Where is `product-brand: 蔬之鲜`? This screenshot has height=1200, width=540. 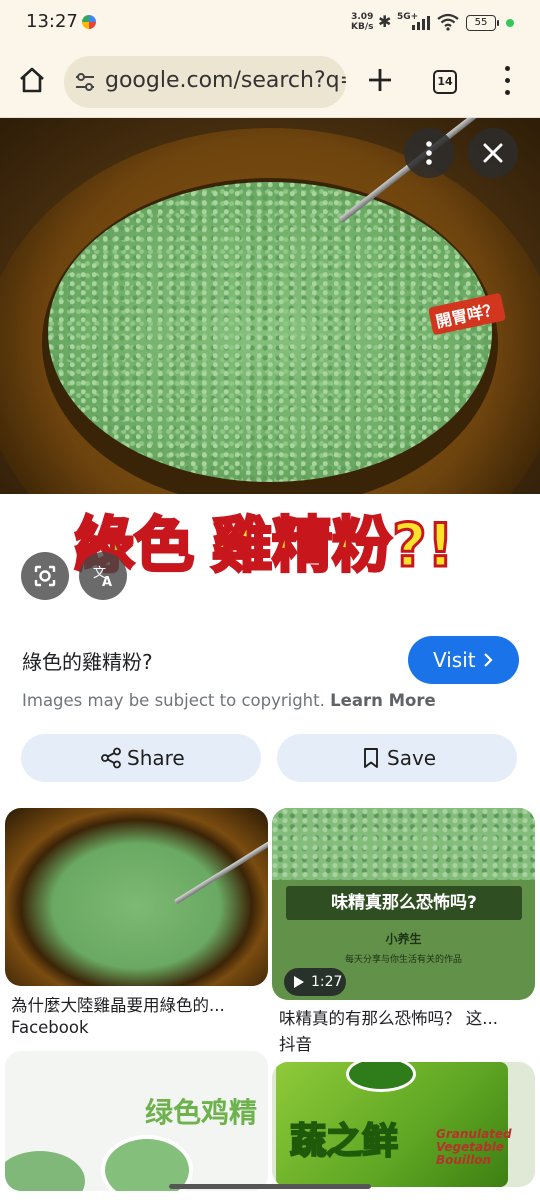
product-brand: 蔬之鲜 is located at coordinates (344, 1141).